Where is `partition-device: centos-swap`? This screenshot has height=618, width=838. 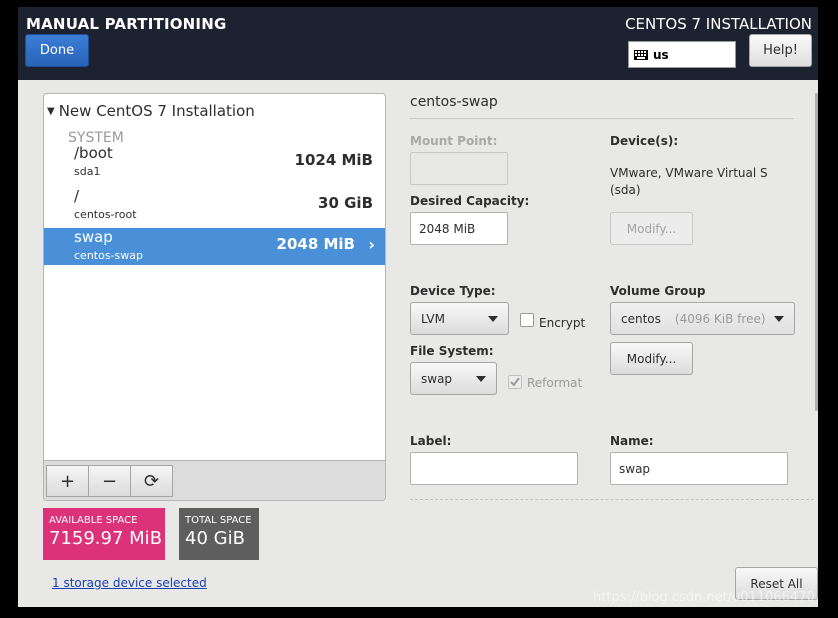
partition-device: centos-swap is located at coordinates (108, 255).